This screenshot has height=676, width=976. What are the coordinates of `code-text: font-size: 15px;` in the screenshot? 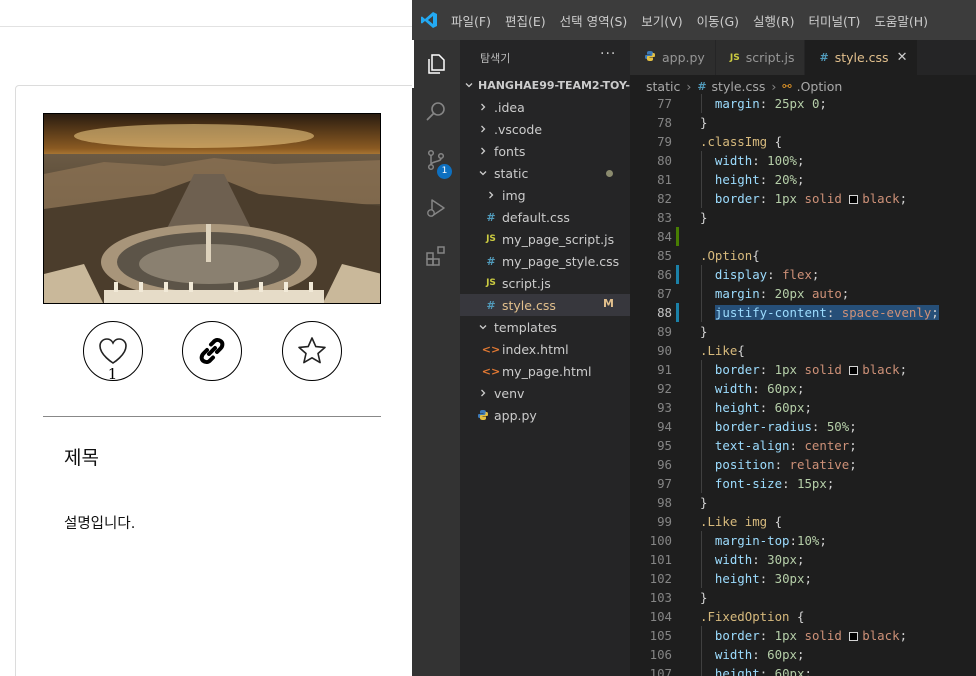 It's located at (774, 483).